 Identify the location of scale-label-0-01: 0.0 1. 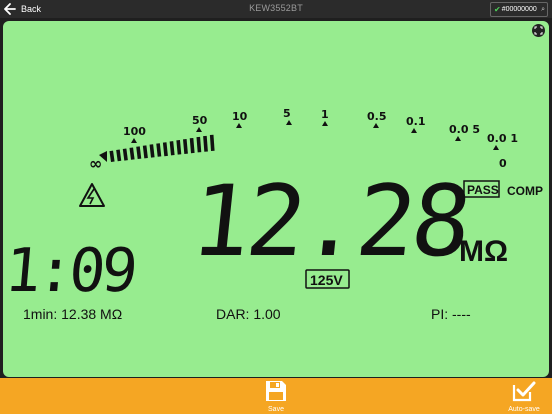
(502, 138).